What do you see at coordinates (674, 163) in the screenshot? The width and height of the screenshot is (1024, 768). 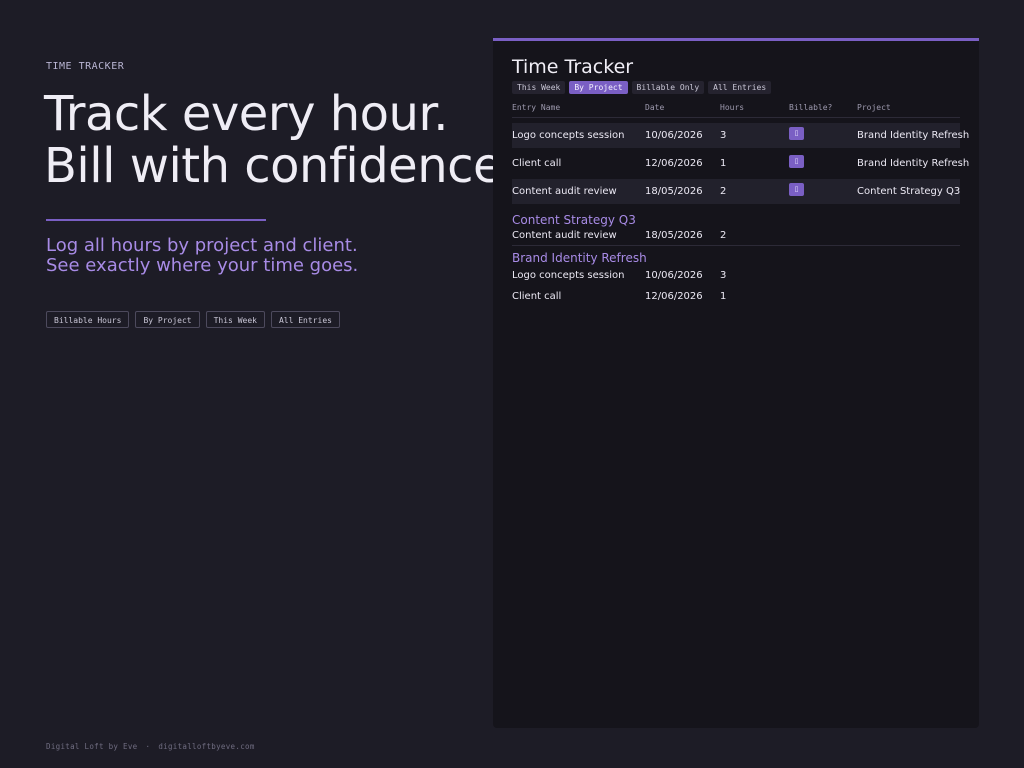 I see `date-cell: 12/06/2026` at bounding box center [674, 163].